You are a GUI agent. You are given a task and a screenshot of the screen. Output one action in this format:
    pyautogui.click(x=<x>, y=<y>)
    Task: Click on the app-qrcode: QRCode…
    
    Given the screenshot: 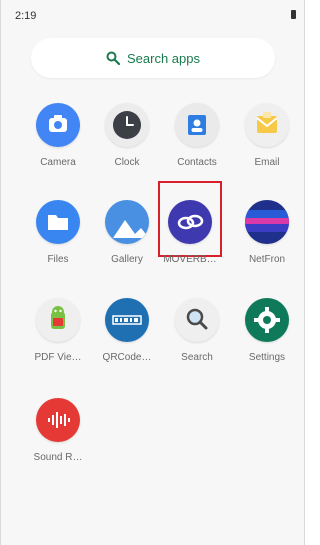 What is the action you would take?
    pyautogui.click(x=127, y=338)
    